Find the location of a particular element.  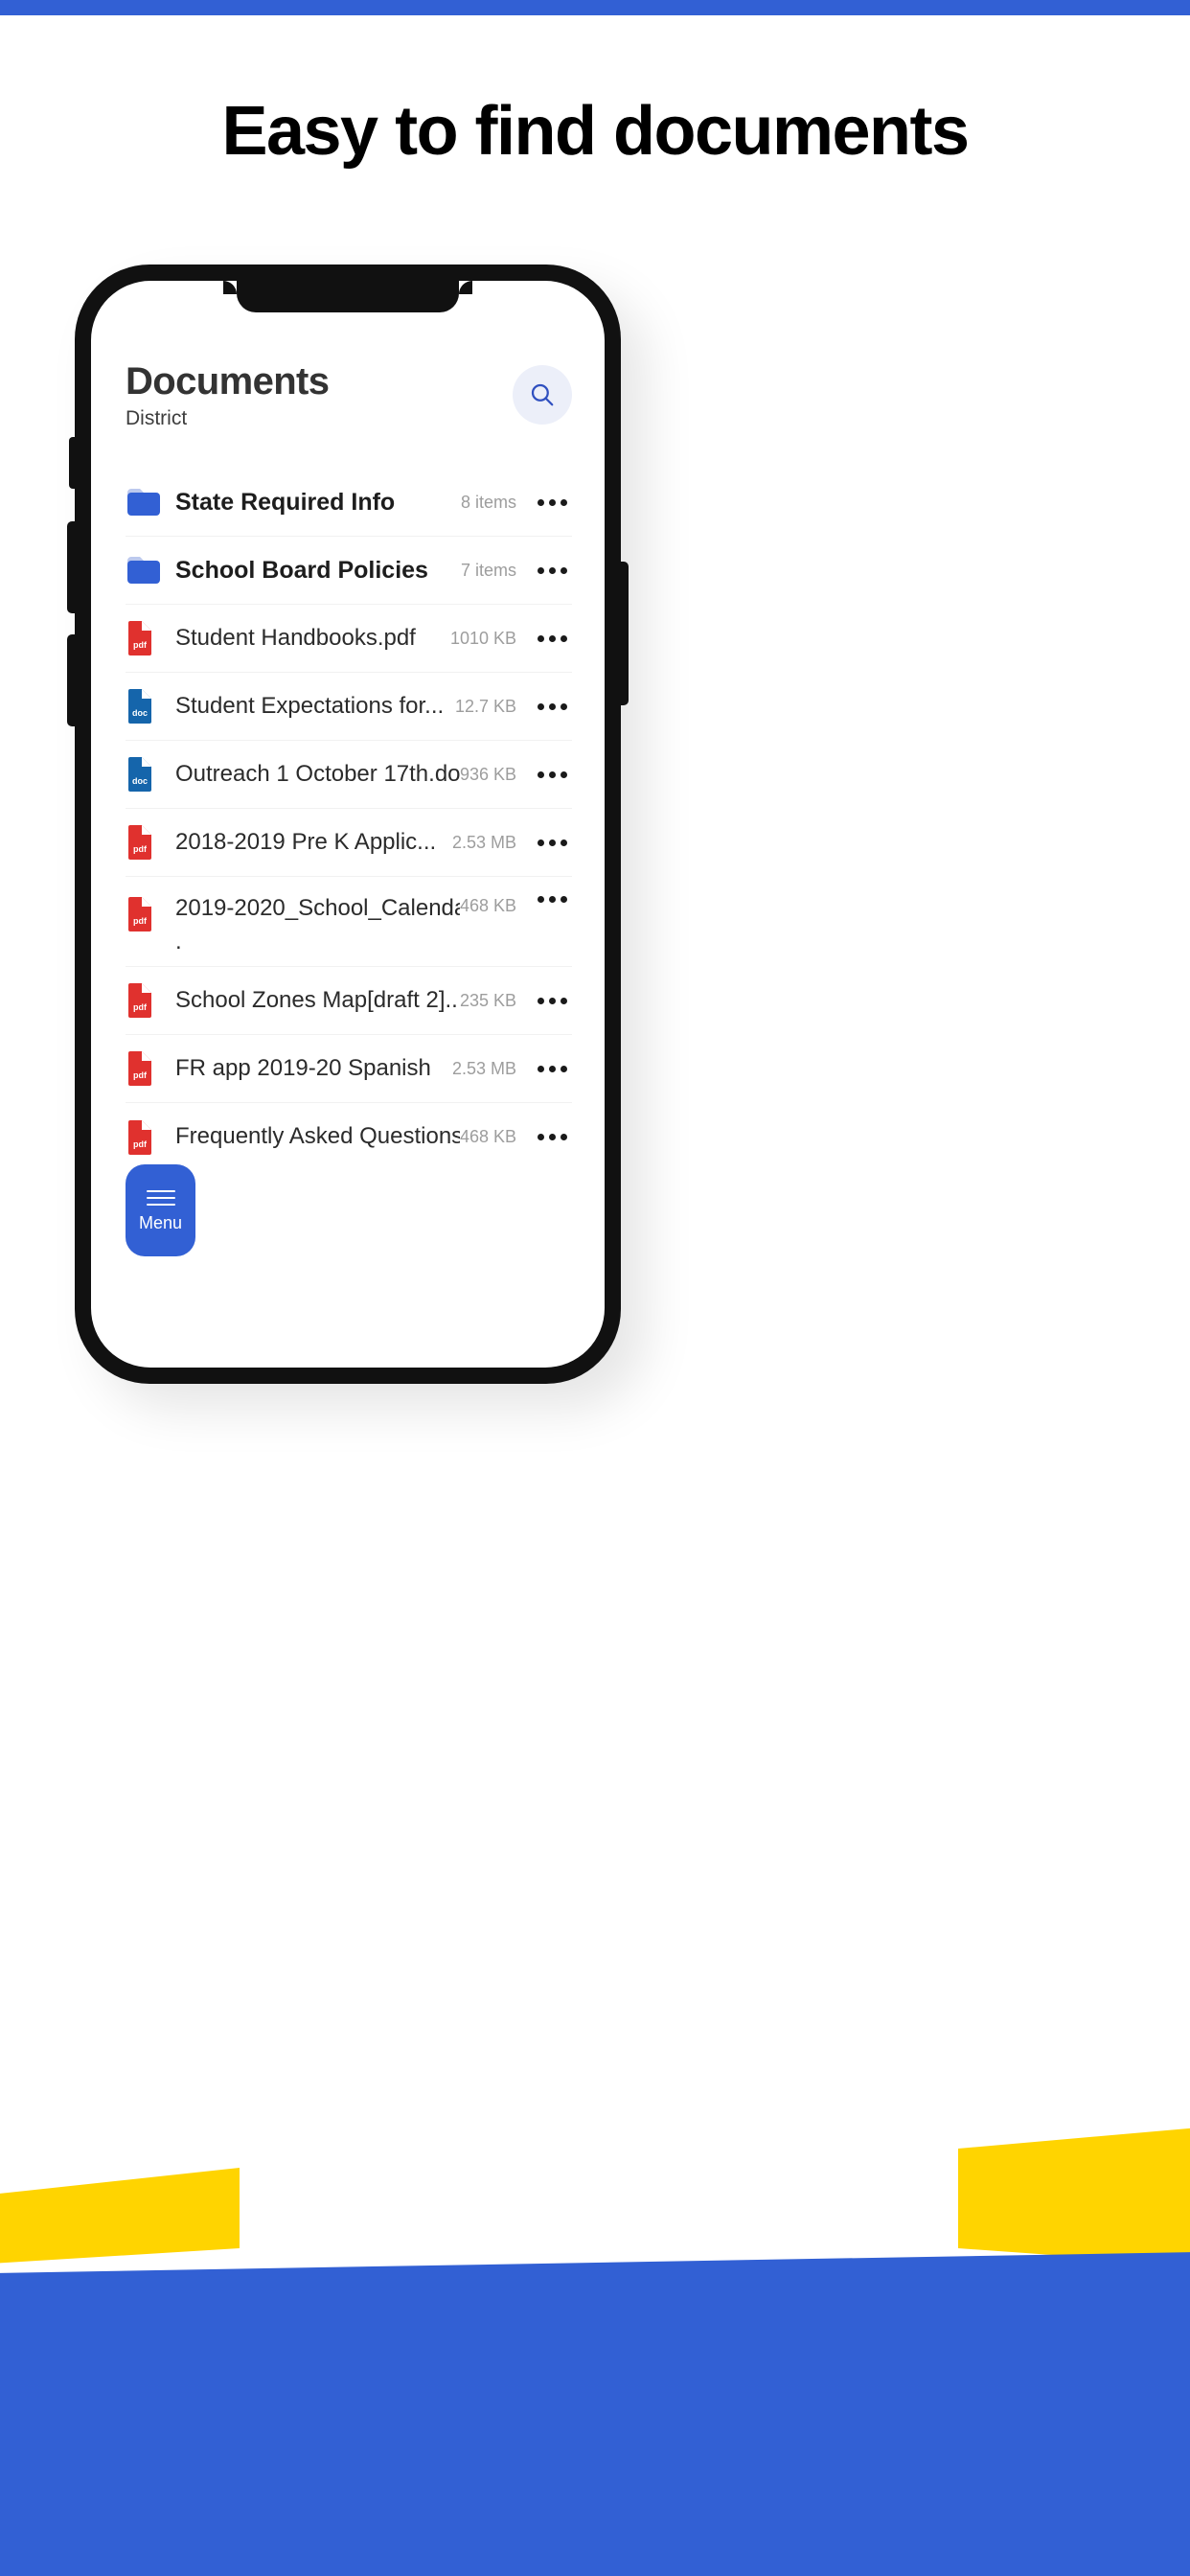

item-meta: 235 KB is located at coordinates (488, 1000).